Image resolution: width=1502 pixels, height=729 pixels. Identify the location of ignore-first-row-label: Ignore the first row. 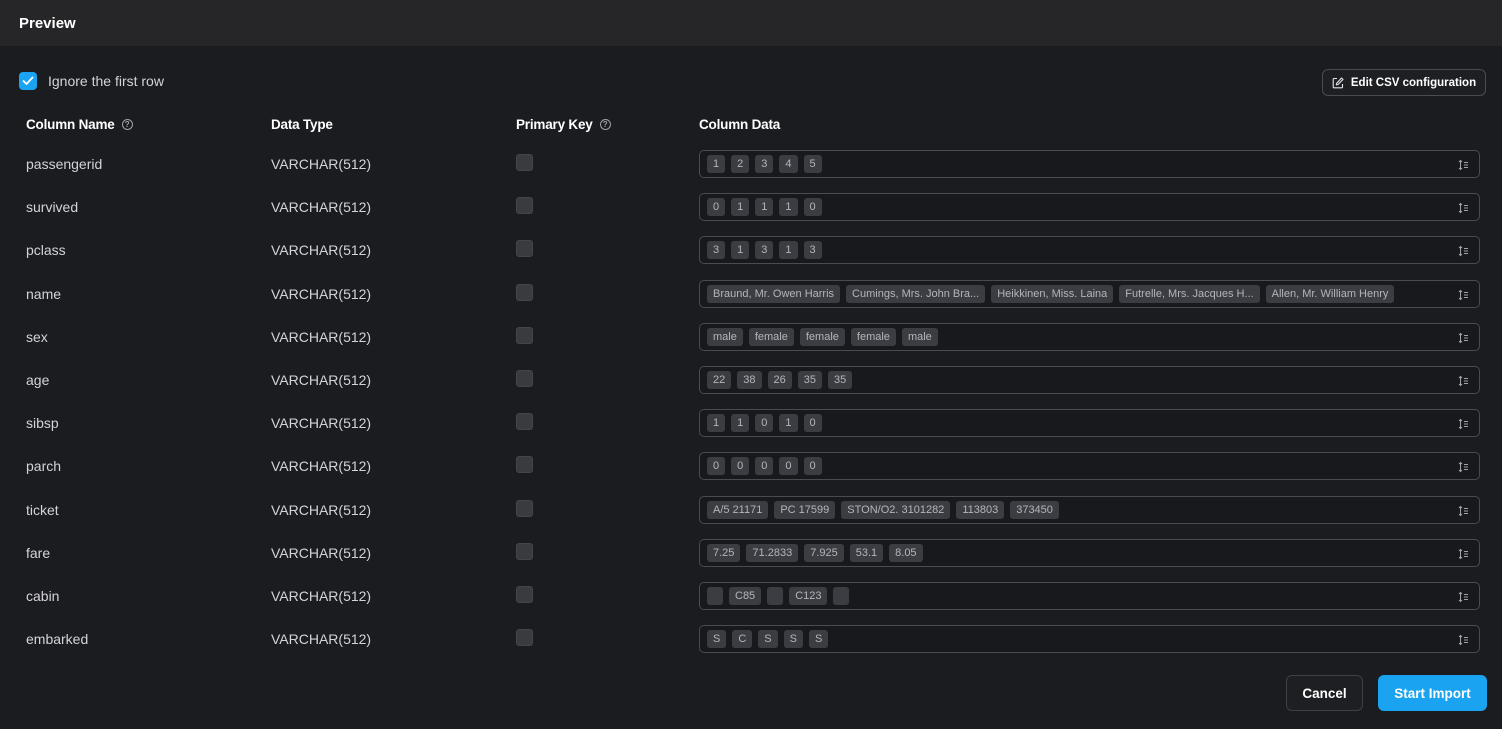
(106, 81).